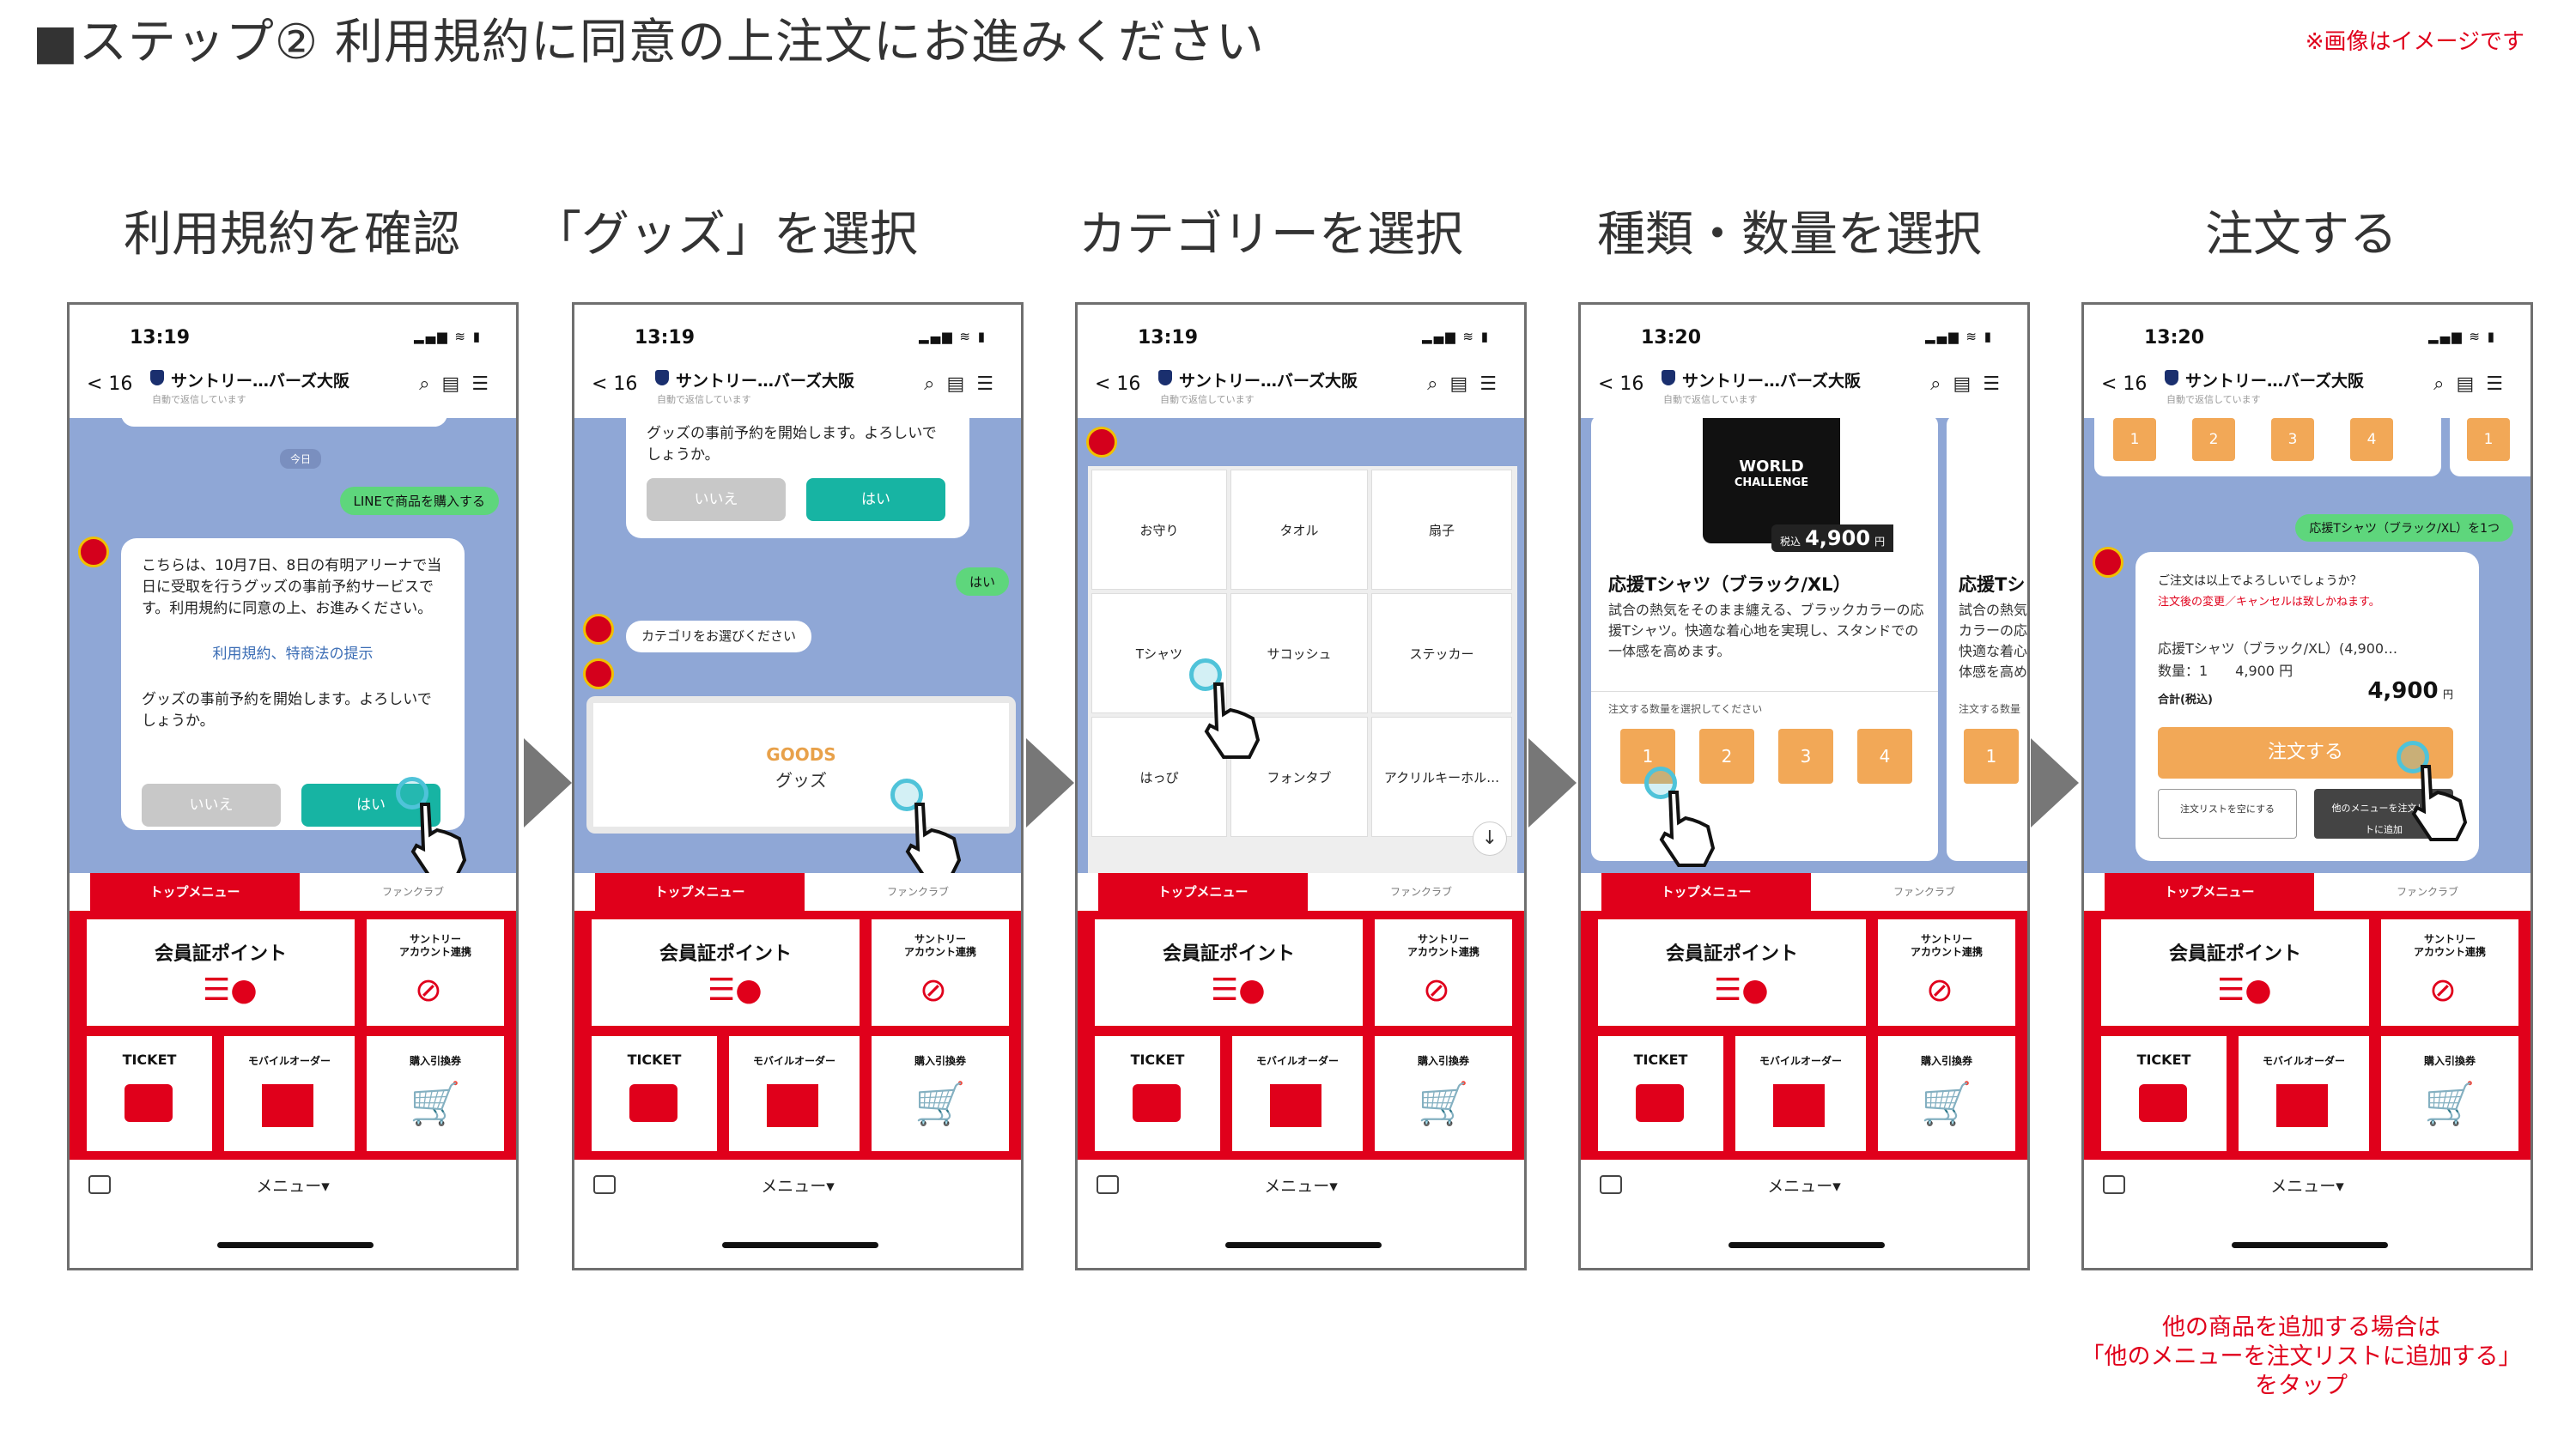 Image resolution: width=2576 pixels, height=1449 pixels. What do you see at coordinates (1490, 839) in the screenshot?
I see `scroll-down-icon: ↓` at bounding box center [1490, 839].